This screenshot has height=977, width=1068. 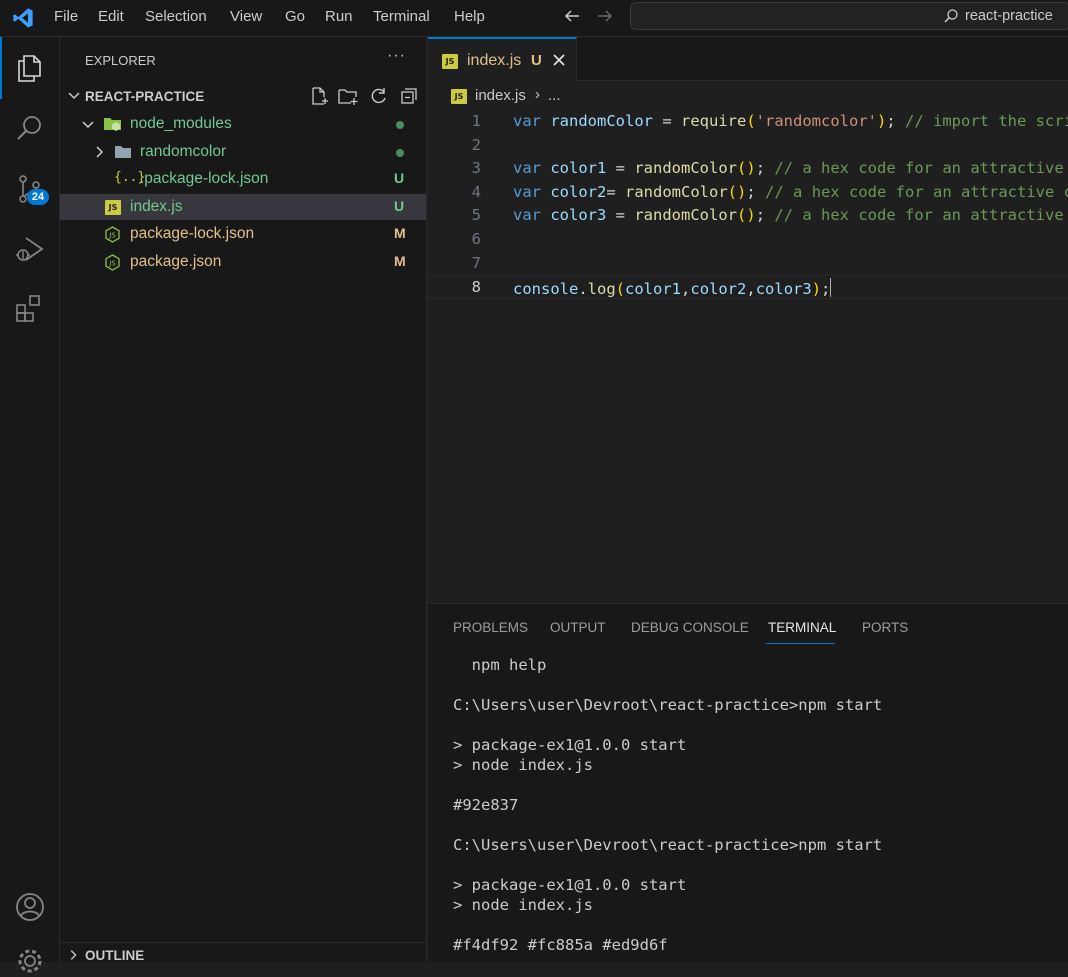 What do you see at coordinates (400, 125) in the screenshot?
I see `status-dot` at bounding box center [400, 125].